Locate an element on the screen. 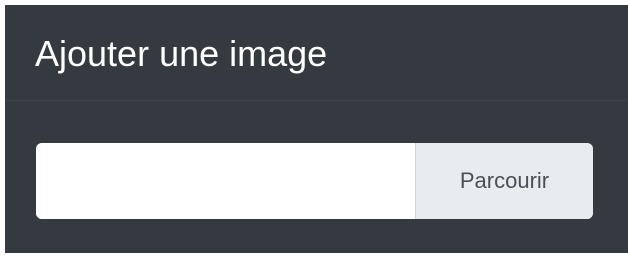 The height and width of the screenshot is (255, 628). browse-button: Parcourir is located at coordinates (504, 181).